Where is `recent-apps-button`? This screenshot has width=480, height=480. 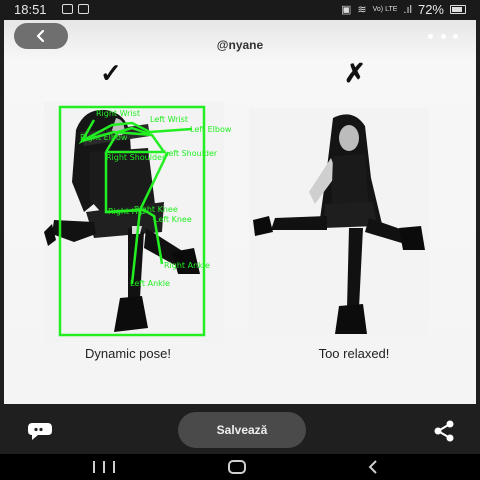
recent-apps-button is located at coordinates (104, 467).